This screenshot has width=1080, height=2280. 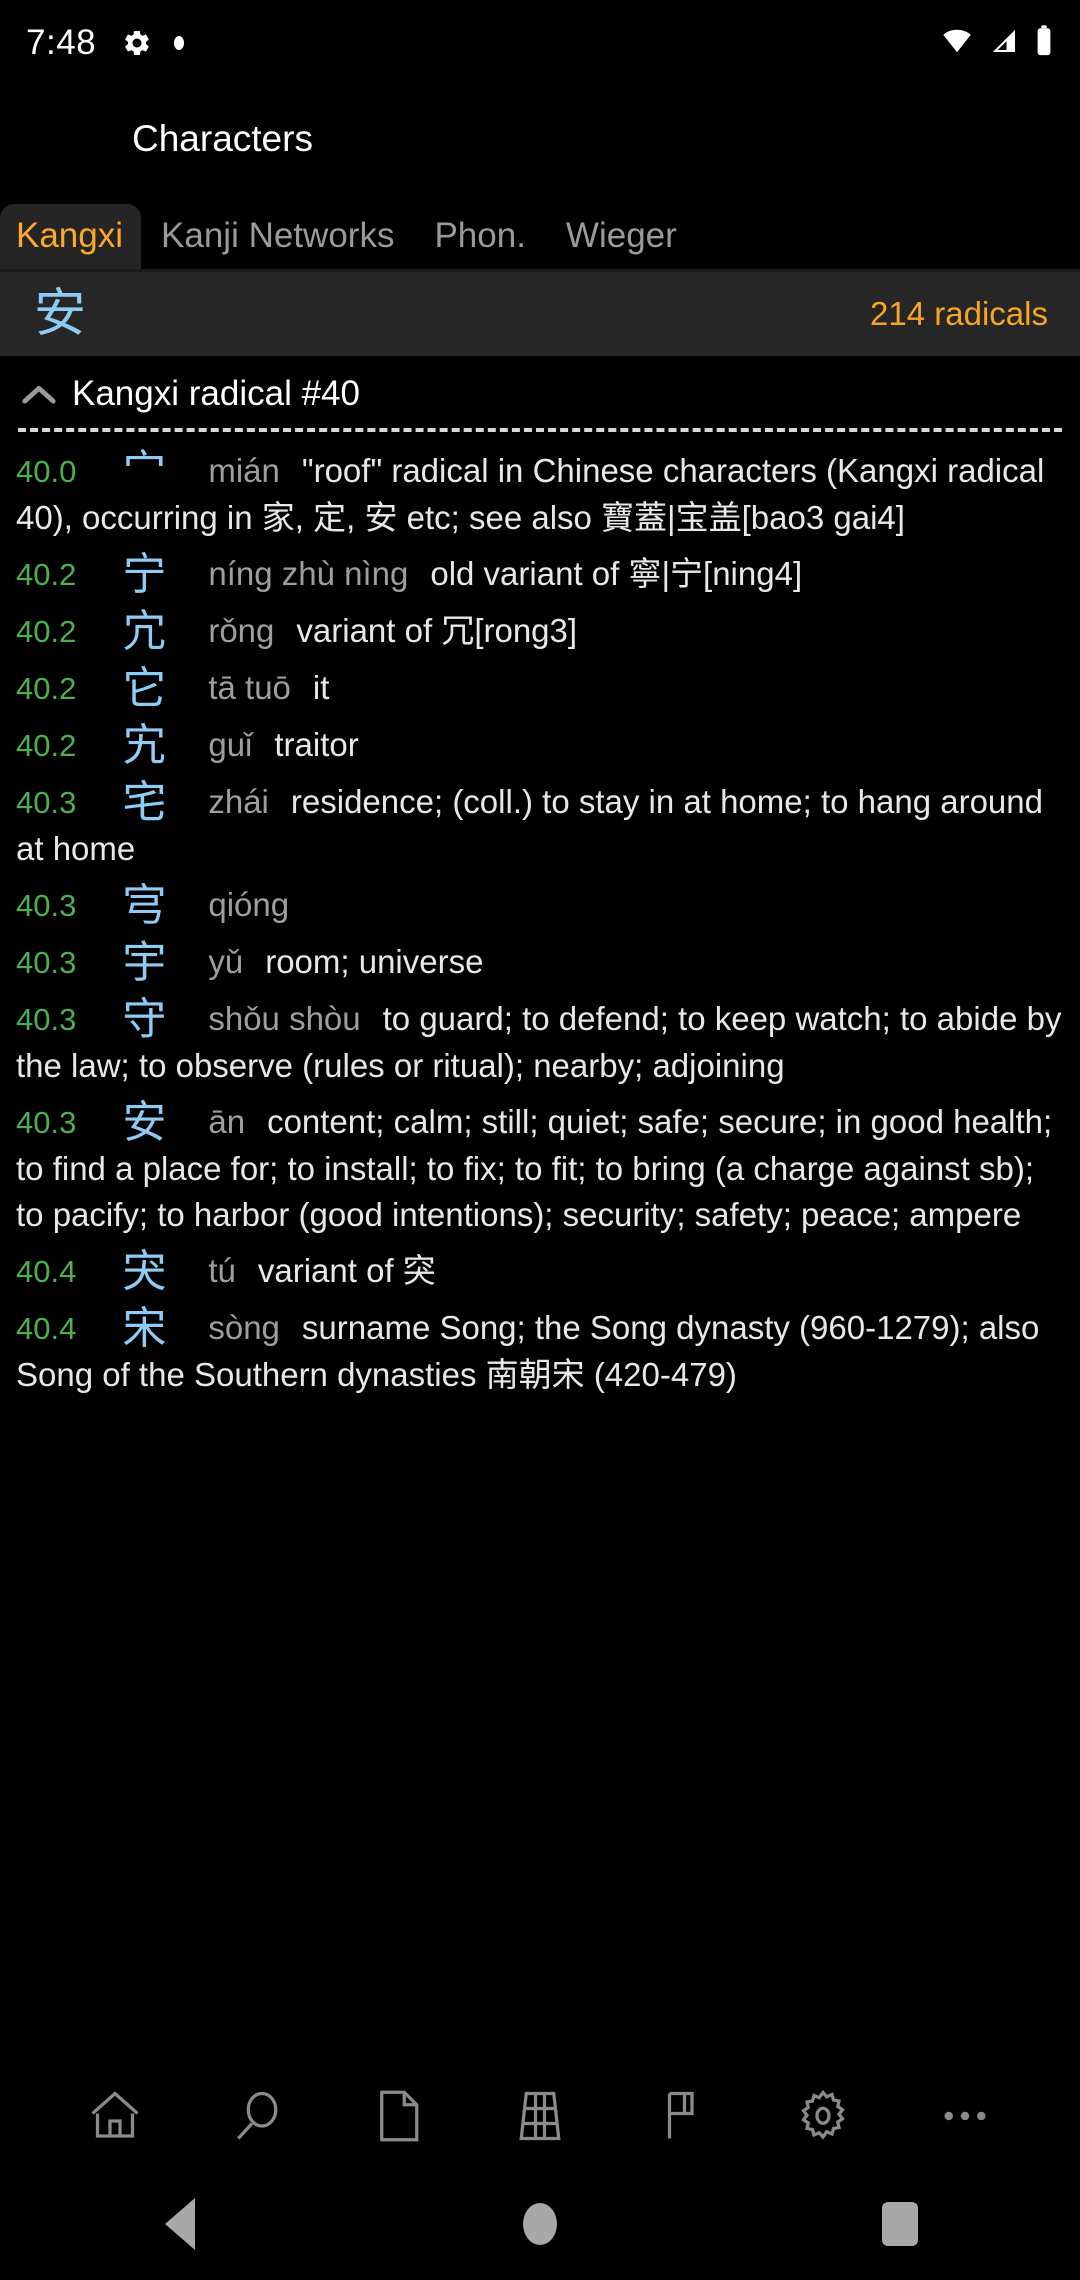 What do you see at coordinates (60, 314) in the screenshot?
I see `current-radical-character: 安` at bounding box center [60, 314].